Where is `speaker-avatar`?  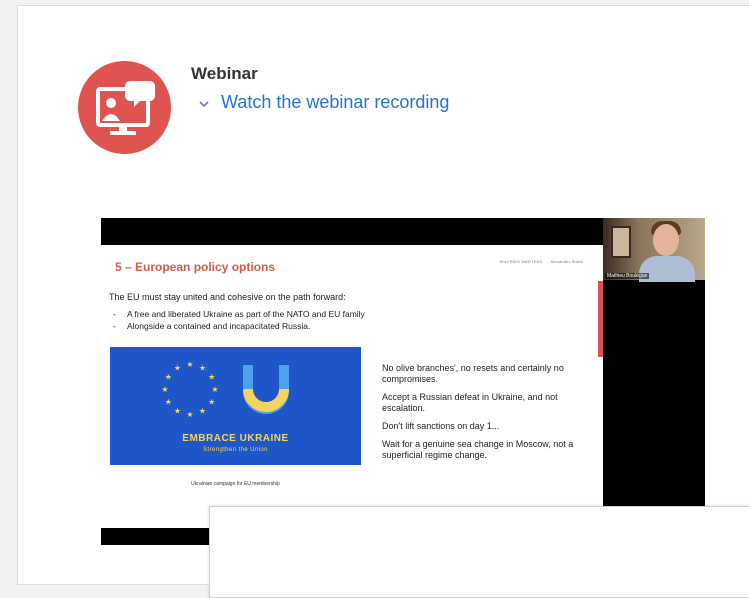 speaker-avatar is located at coordinates (666, 240).